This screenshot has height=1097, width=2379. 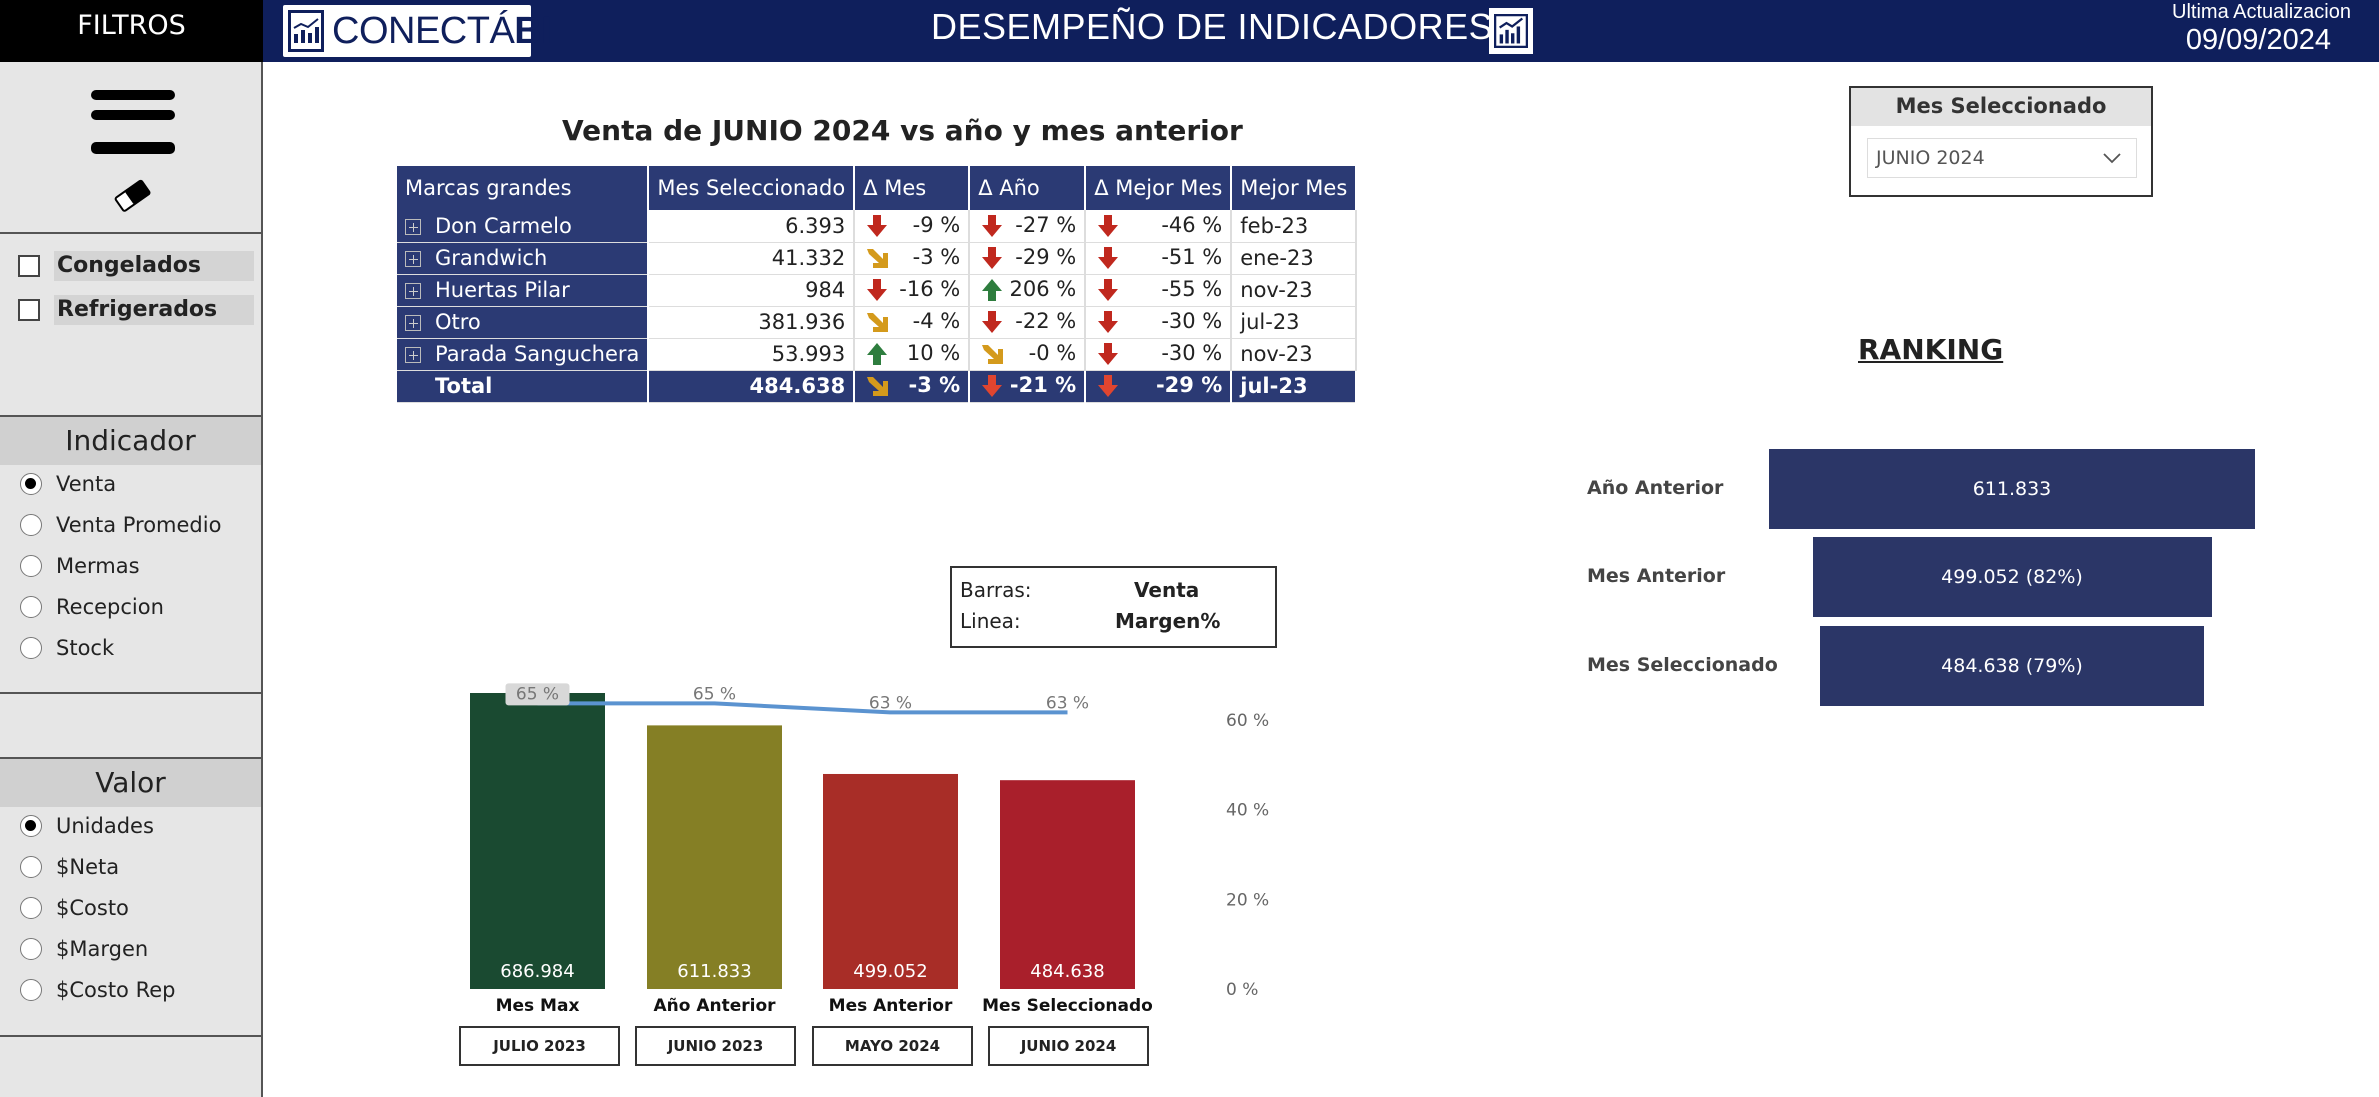 I want to click on mes-seleccionado-slicer: Mes Seleccionado JUNIO 2024, so click(x=2001, y=141).